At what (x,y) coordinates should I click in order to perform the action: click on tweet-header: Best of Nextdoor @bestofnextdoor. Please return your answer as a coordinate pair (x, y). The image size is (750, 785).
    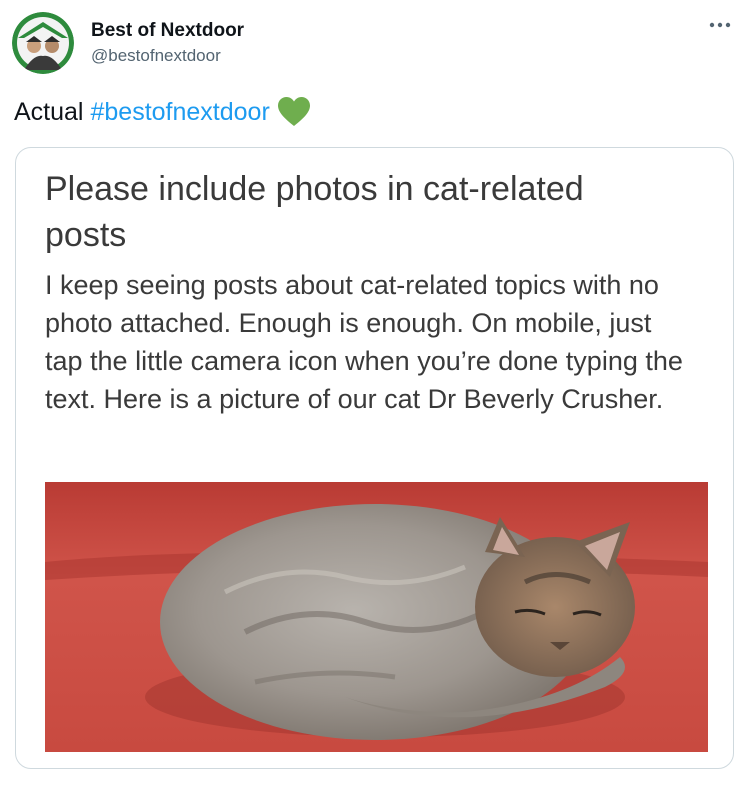
    Looking at the image, I should click on (375, 44).